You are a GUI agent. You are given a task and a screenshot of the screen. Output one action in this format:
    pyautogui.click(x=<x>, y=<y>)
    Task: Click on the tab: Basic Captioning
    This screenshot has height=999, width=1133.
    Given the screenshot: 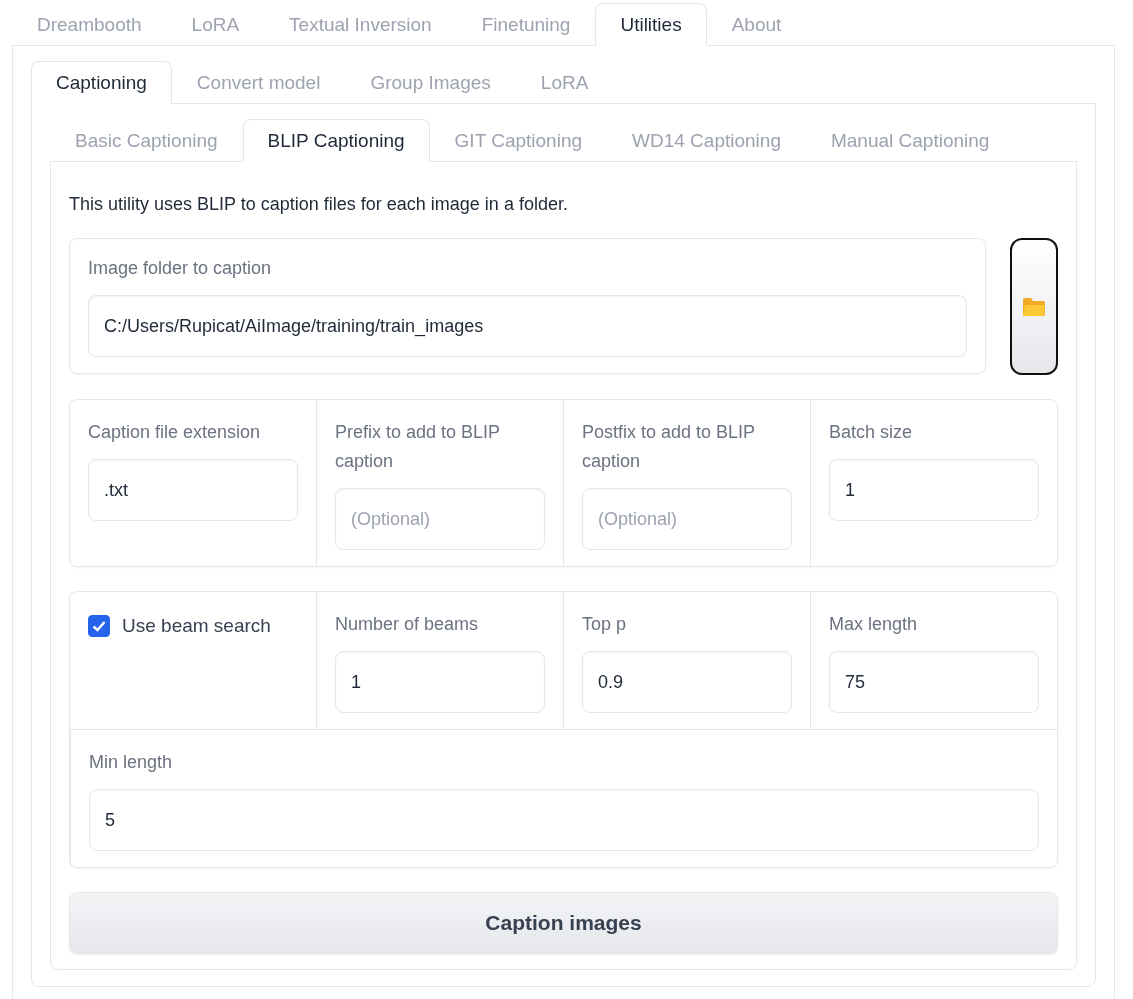 What is the action you would take?
    pyautogui.click(x=146, y=140)
    